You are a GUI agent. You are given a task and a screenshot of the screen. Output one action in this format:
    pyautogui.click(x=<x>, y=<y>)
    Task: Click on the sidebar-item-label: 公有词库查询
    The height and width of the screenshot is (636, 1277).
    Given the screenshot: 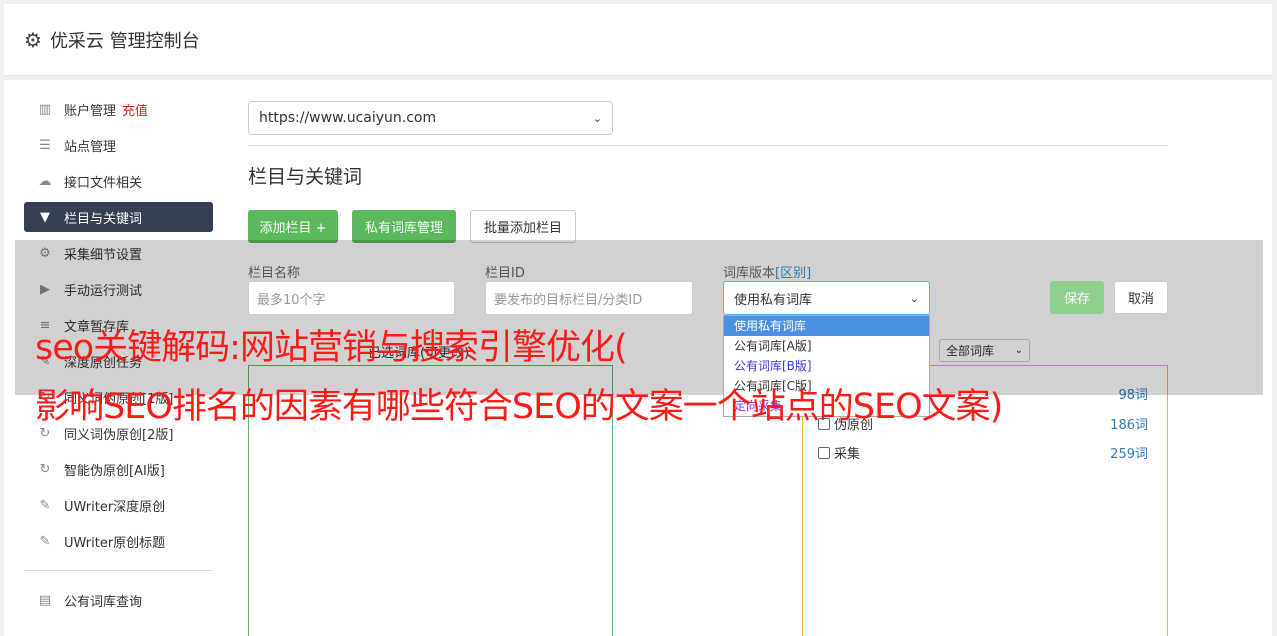 What is the action you would take?
    pyautogui.click(x=103, y=602)
    